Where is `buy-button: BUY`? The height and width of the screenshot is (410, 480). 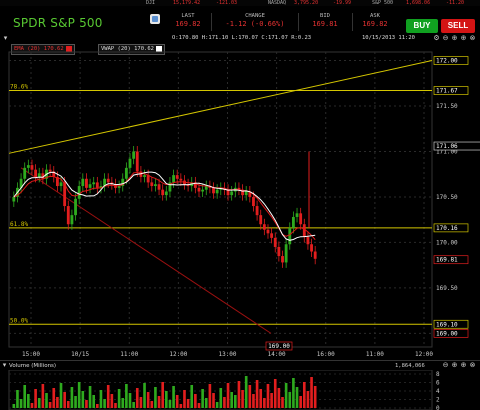 buy-button: BUY is located at coordinates (422, 26).